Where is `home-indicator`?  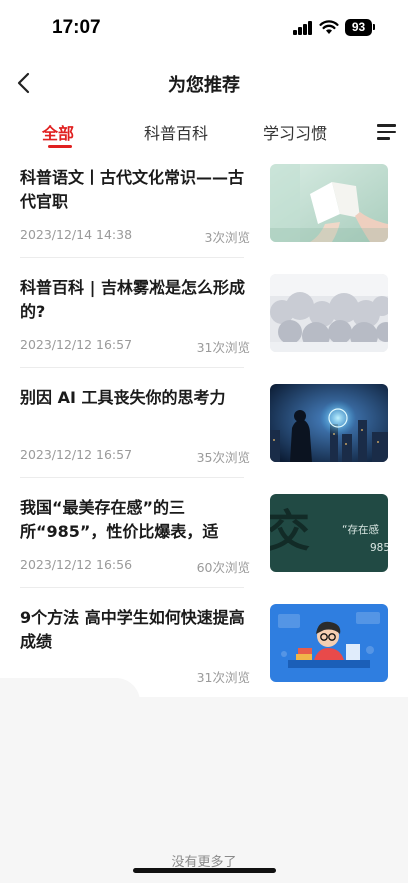
home-indicator is located at coordinates (204, 870).